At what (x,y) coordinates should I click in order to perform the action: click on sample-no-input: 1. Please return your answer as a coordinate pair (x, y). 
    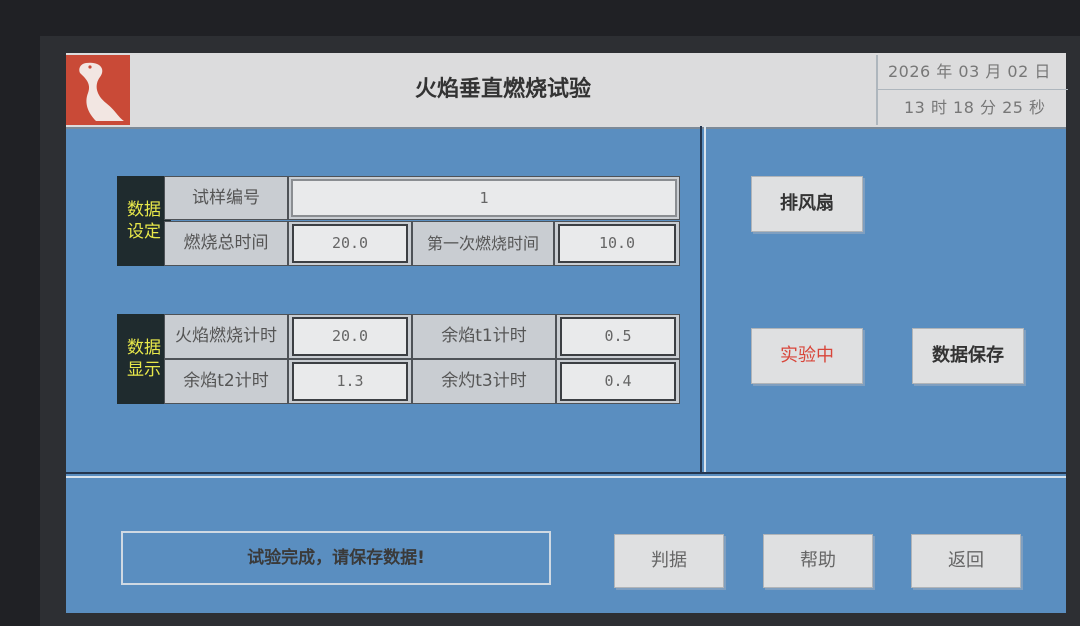
    Looking at the image, I should click on (484, 198).